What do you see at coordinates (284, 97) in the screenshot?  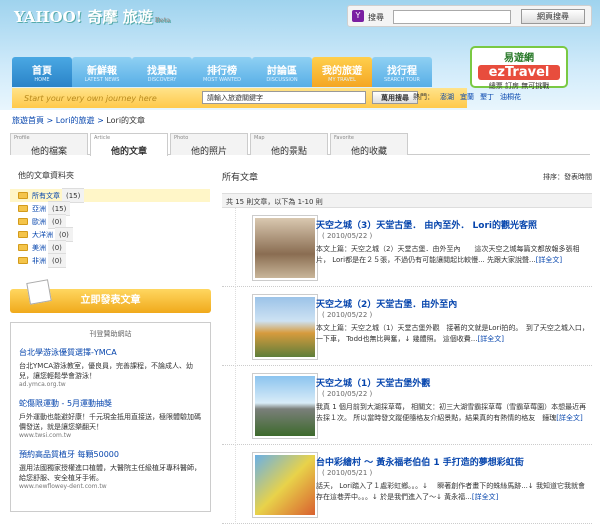 I see `journey-search-input: 請輸入旅遊關鍵字` at bounding box center [284, 97].